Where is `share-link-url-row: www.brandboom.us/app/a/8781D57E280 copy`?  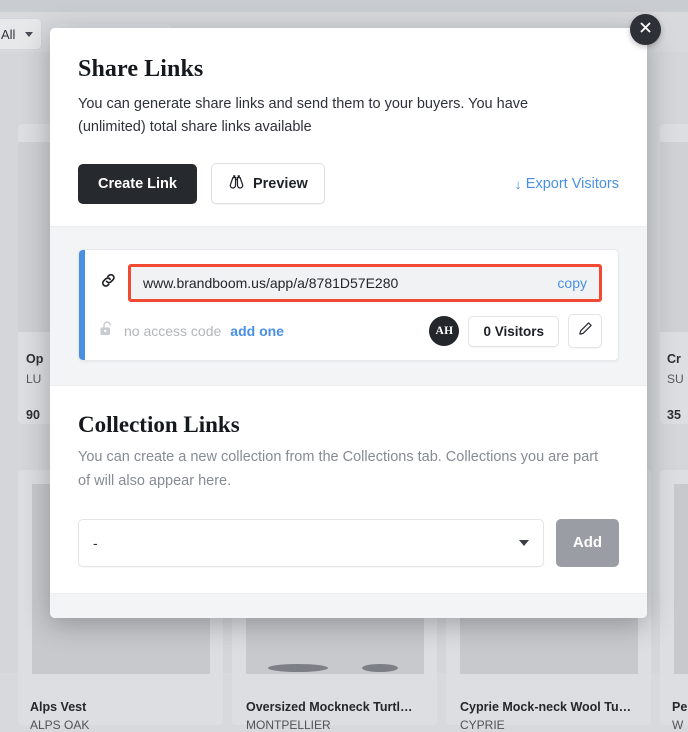
share-link-url-row: www.brandboom.us/app/a/8781D57E280 copy is located at coordinates (350, 283).